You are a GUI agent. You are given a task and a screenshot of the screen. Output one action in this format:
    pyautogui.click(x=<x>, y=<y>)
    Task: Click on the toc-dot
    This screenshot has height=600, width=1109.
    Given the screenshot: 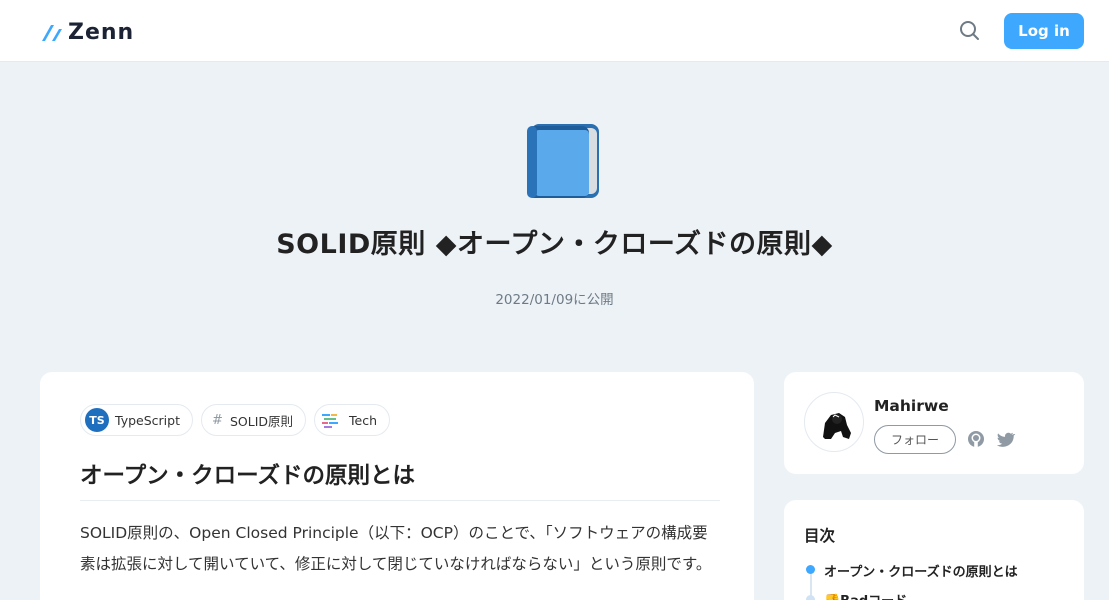 What is the action you would take?
    pyautogui.click(x=810, y=597)
    